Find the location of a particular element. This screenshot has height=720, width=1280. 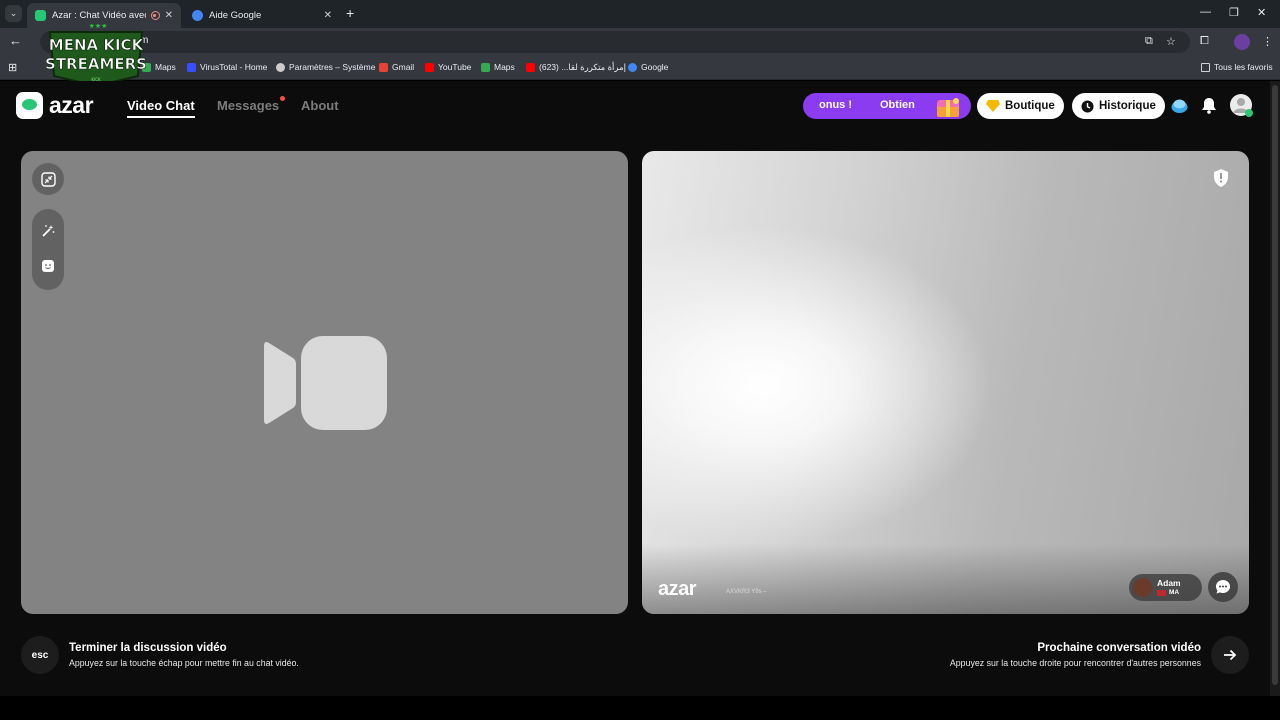

bookmark-star-icon: ☆ is located at coordinates (1171, 41).